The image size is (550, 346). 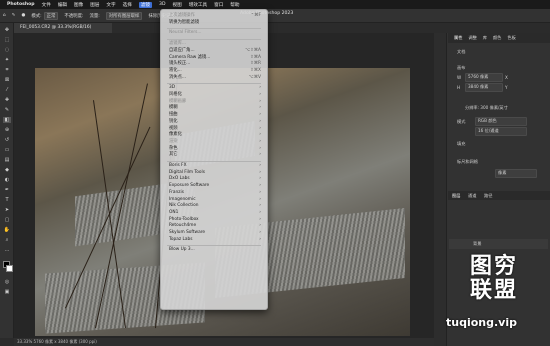 I want to click on type-tool-icon: T, so click(x=7, y=200).